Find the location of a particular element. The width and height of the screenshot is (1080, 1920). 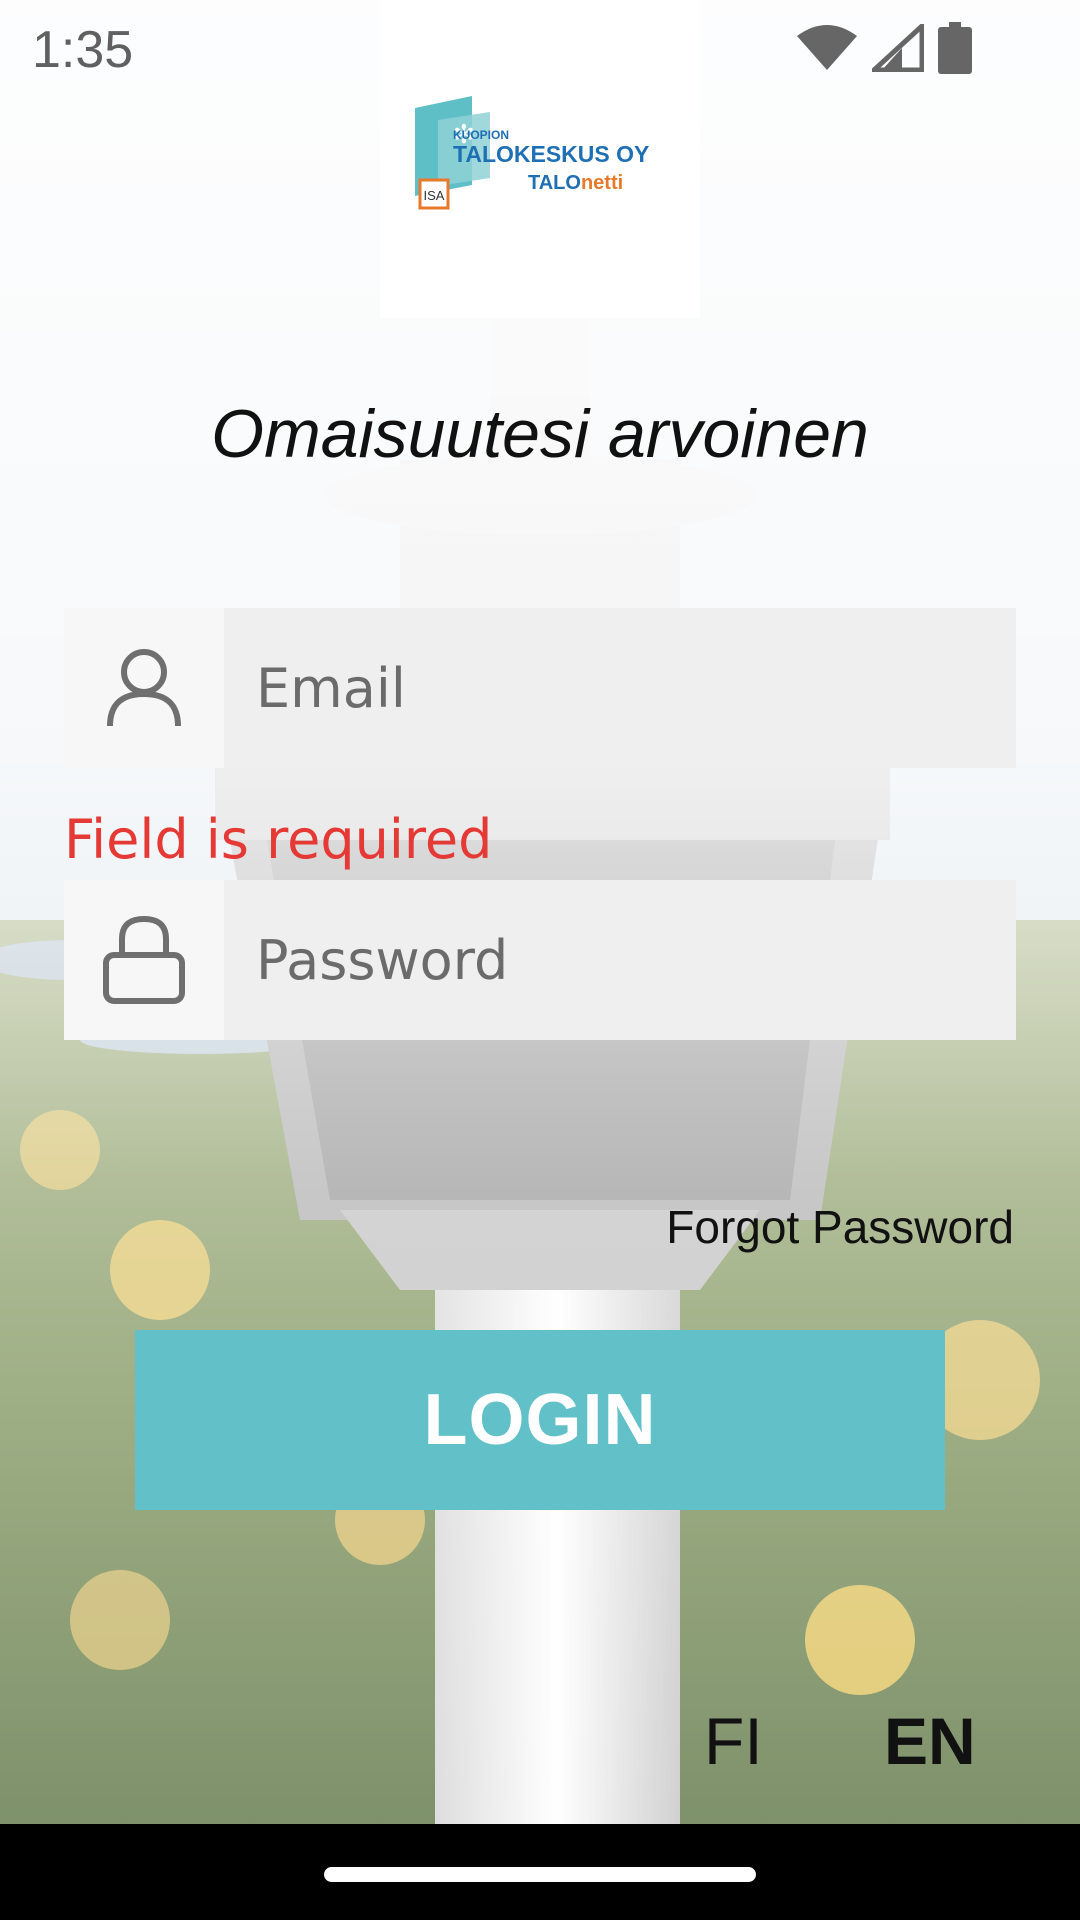

user-icon-box is located at coordinates (144, 688).